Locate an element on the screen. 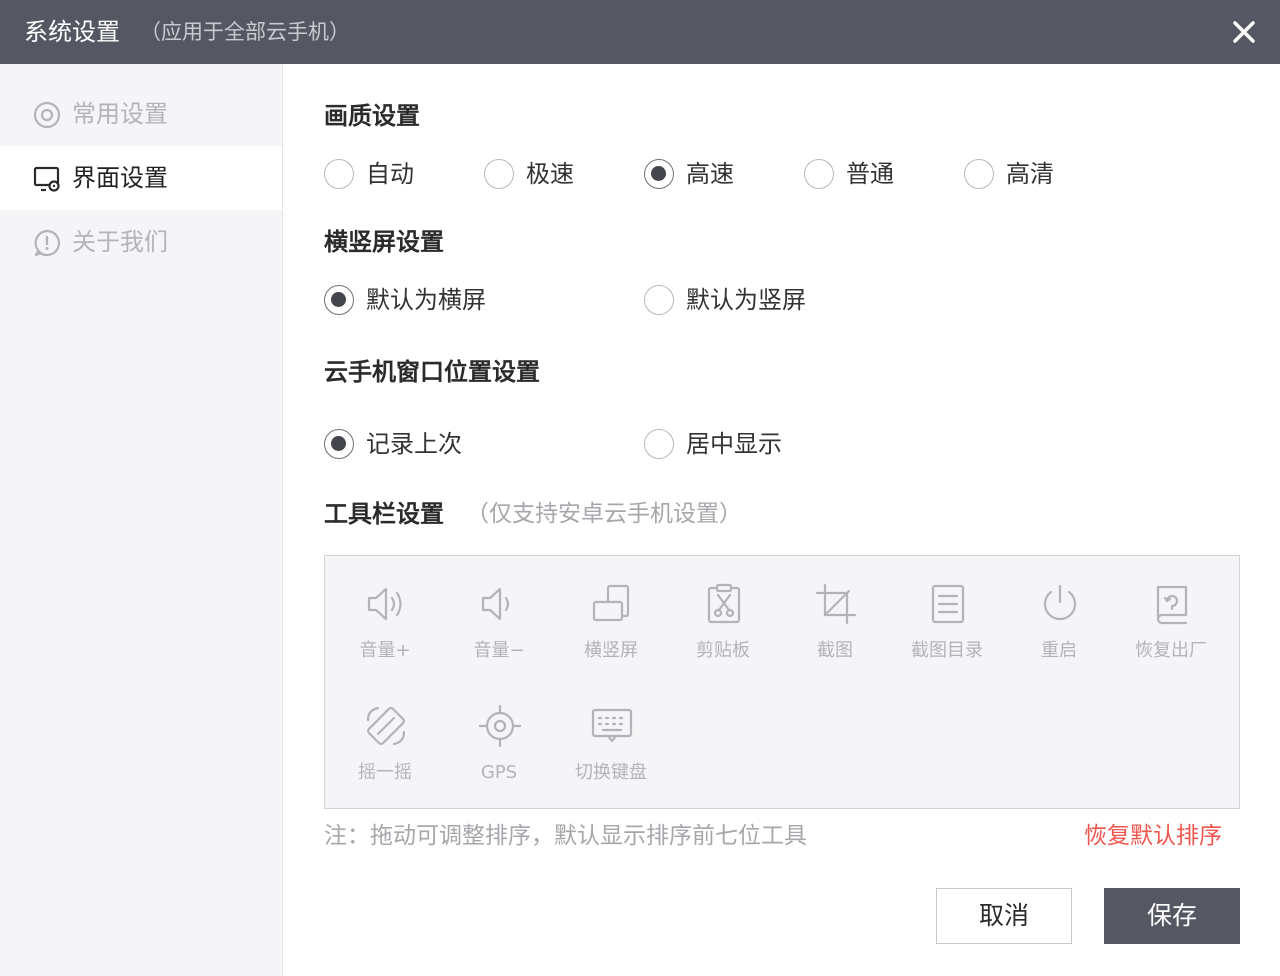  factory-reset-icon is located at coordinates (1172, 605).